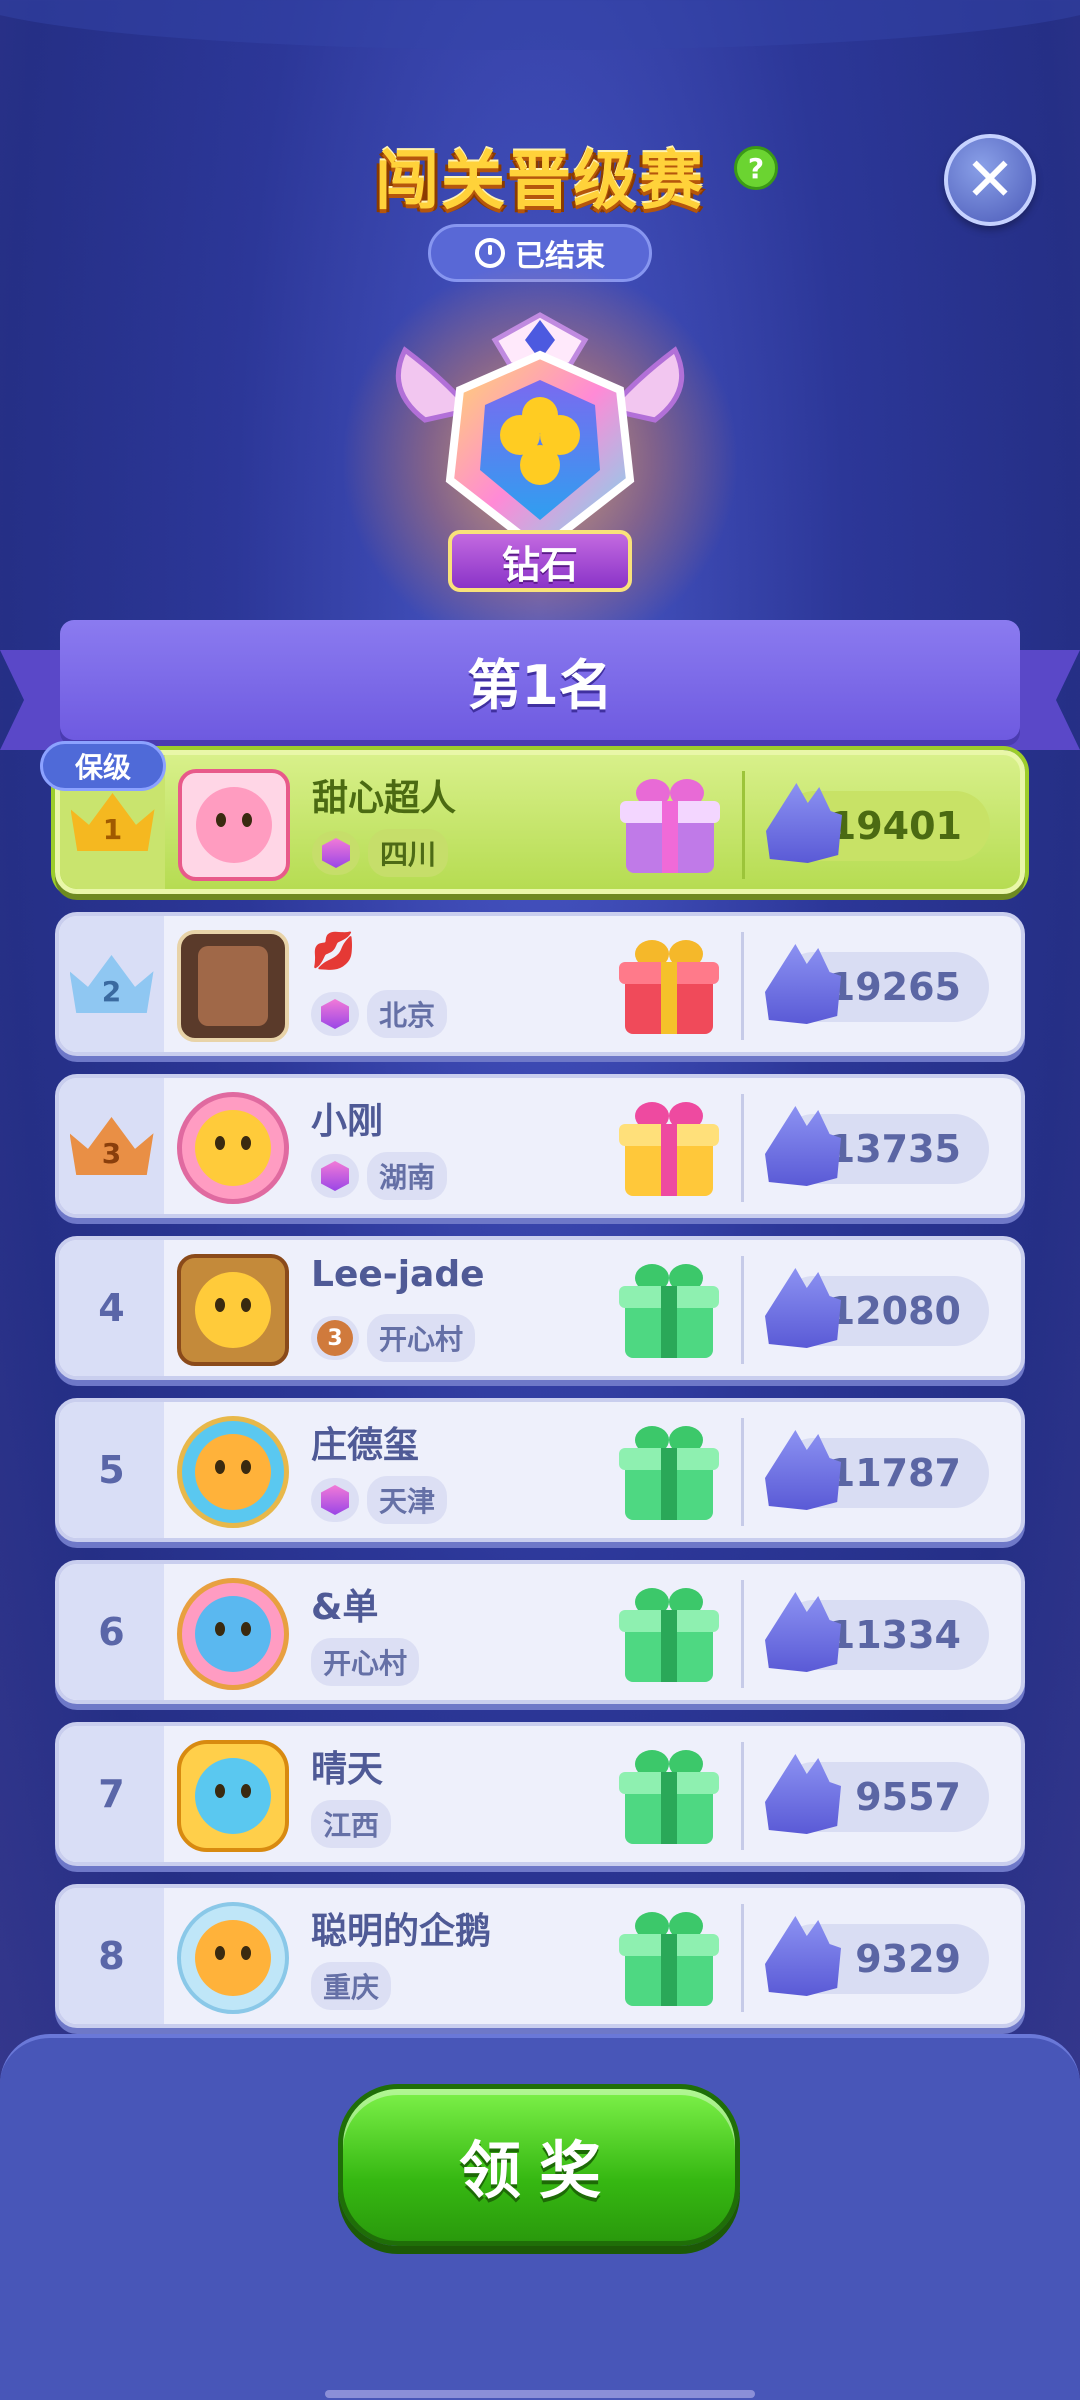 Image resolution: width=1080 pixels, height=2400 pixels. Describe the element at coordinates (103, 766) in the screenshot. I see `relegation-safe-tag: 保级` at that location.